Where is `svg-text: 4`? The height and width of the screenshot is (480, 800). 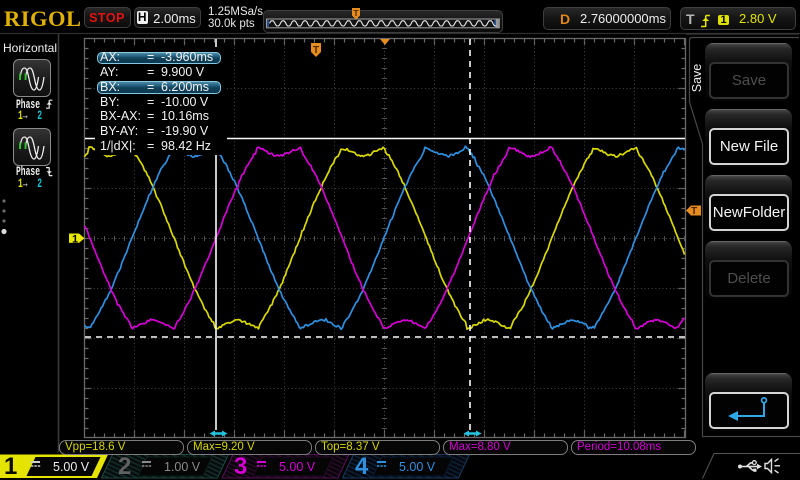
svg-text: 4 is located at coordinates (362, 466).